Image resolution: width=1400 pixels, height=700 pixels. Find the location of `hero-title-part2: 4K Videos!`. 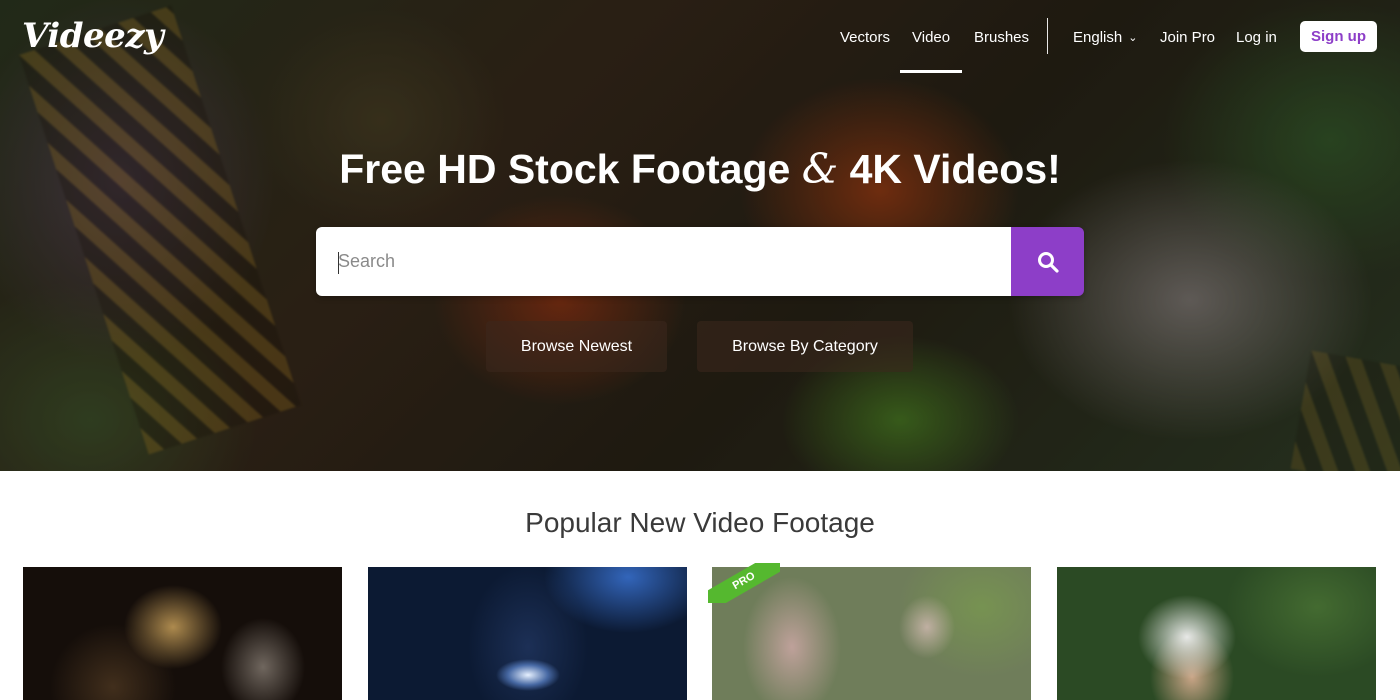

hero-title-part2: 4K Videos! is located at coordinates (955, 169).